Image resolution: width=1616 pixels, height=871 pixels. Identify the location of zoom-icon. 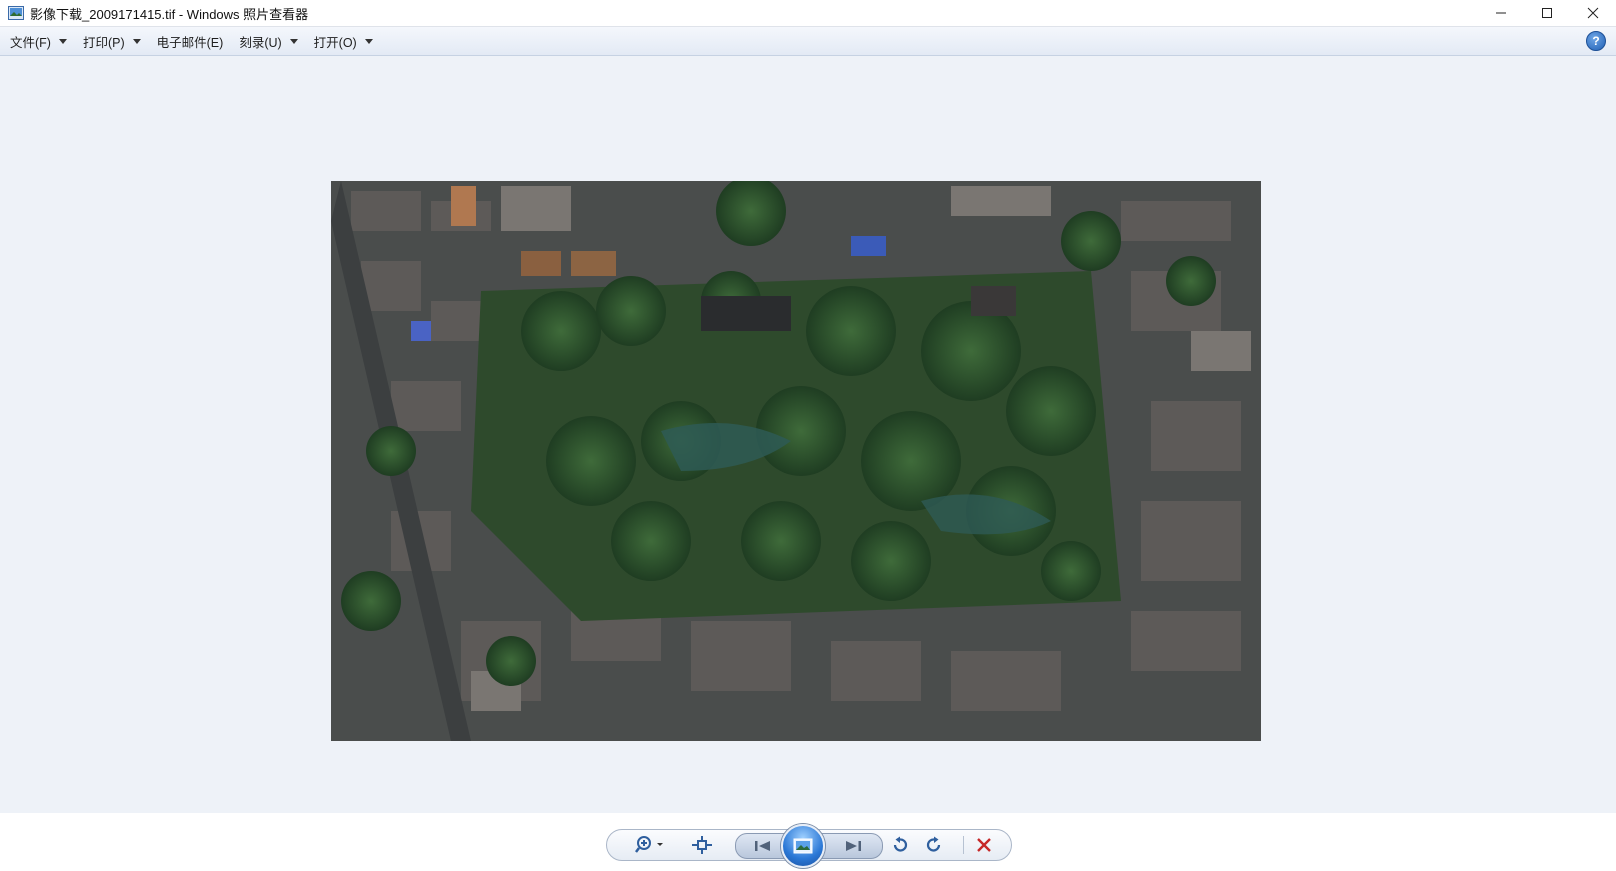
(649, 844).